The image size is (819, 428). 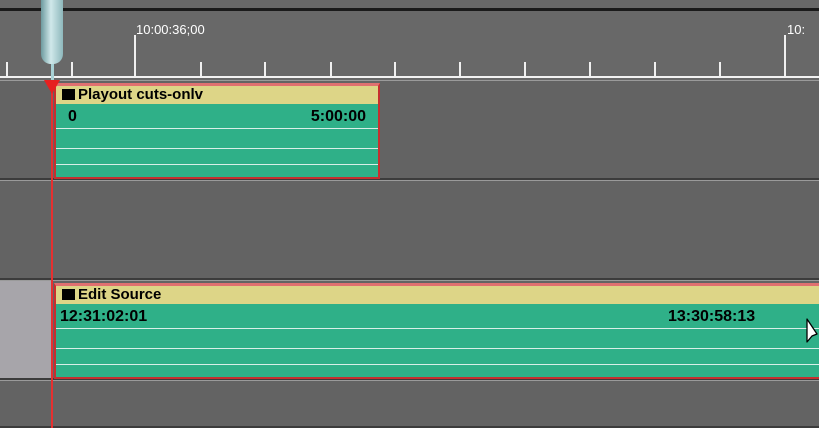 I want to click on clip-timecode-in: 0, so click(x=72, y=116).